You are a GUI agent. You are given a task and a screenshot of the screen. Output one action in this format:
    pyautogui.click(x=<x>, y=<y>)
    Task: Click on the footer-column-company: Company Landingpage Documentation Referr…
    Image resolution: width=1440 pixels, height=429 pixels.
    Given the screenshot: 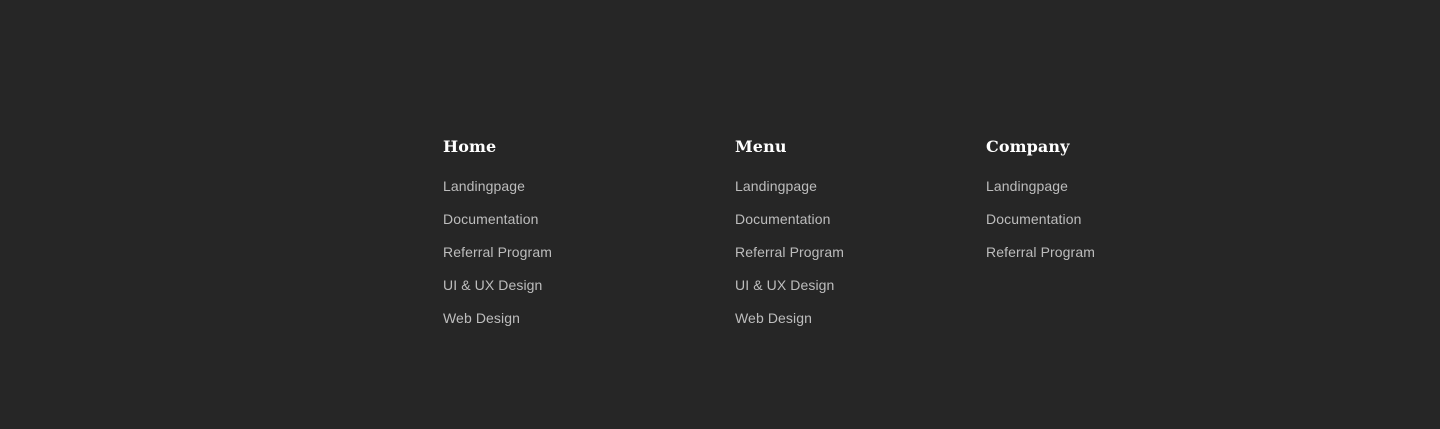 What is the action you would take?
    pyautogui.click(x=1040, y=206)
    